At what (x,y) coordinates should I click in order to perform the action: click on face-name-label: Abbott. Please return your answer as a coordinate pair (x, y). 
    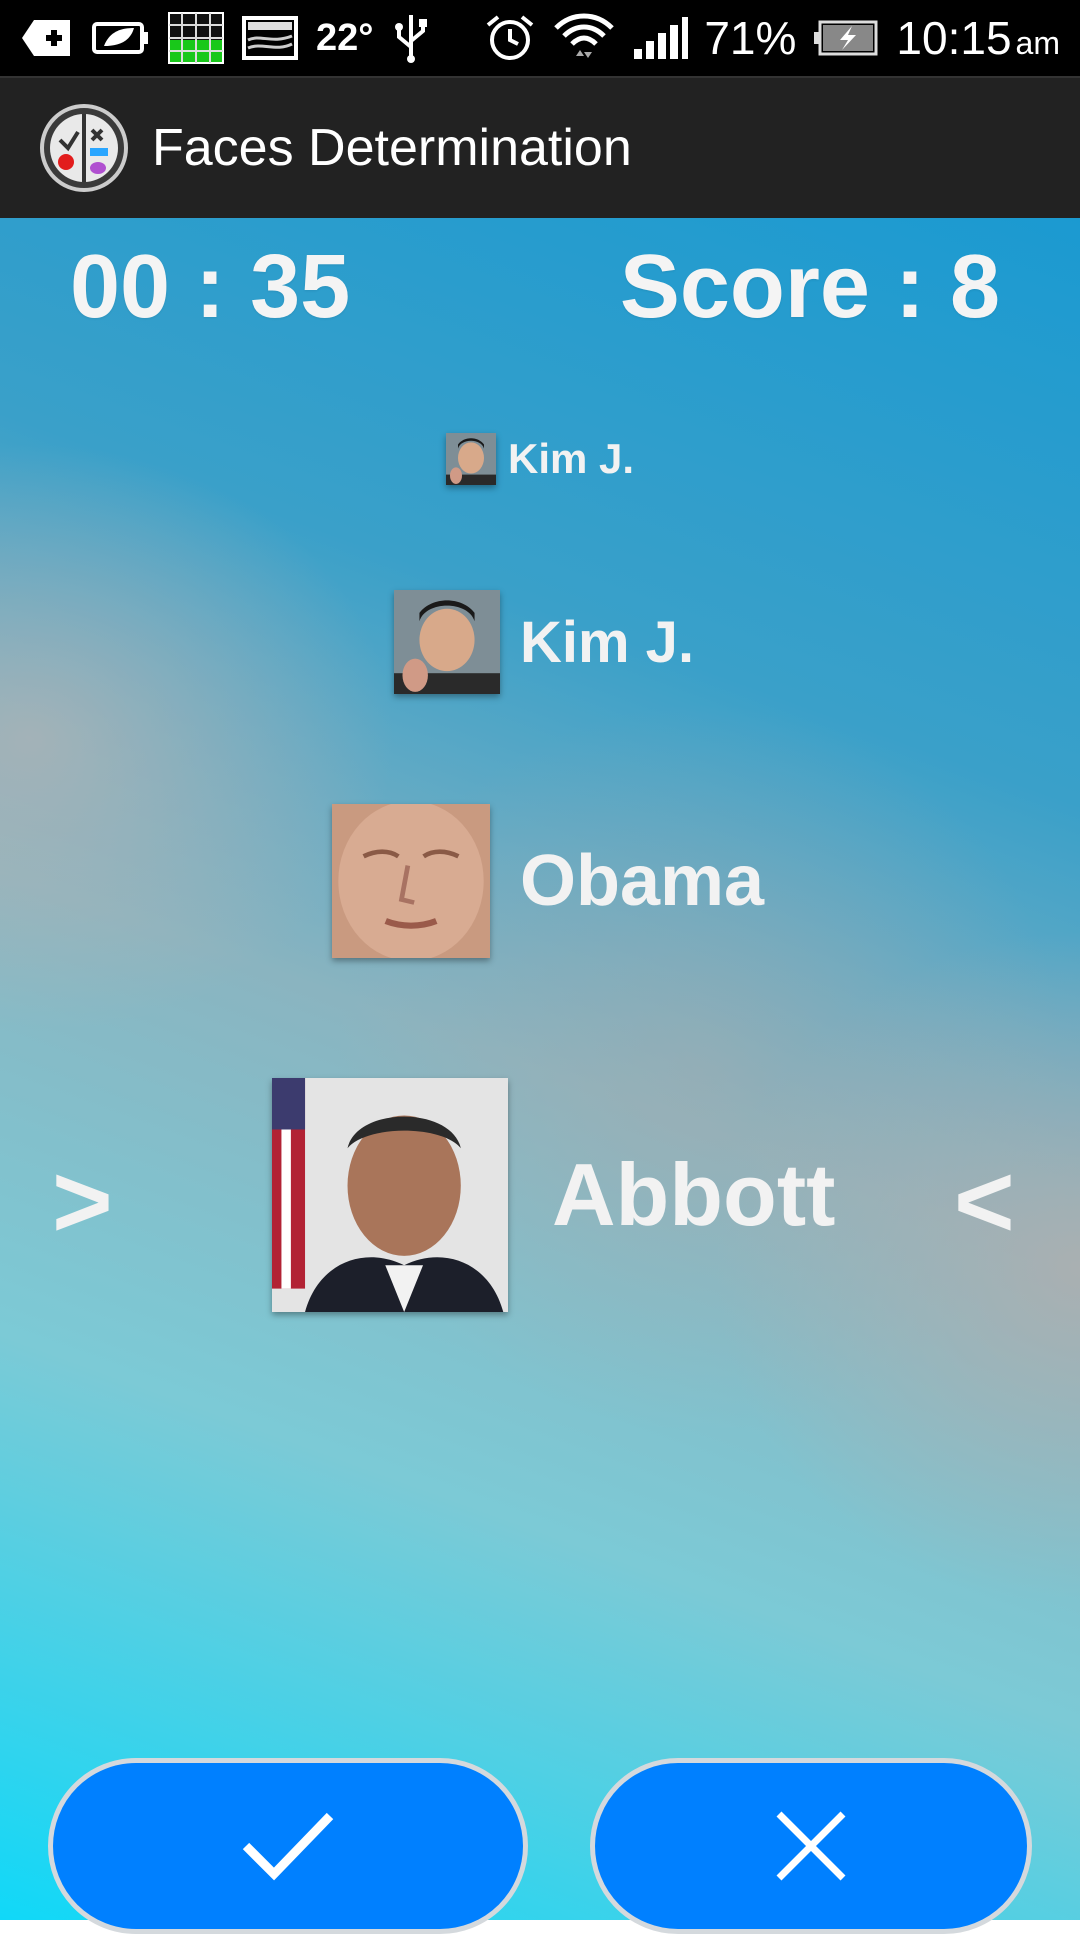
    Looking at the image, I should click on (694, 1194).